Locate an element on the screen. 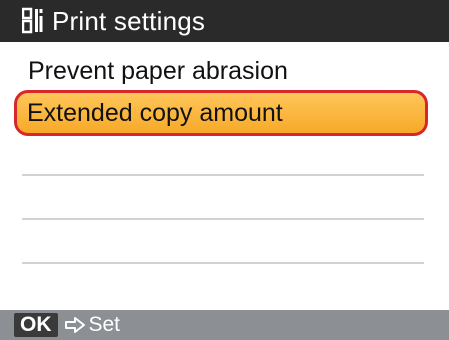 This screenshot has height=340, width=449. menu-item-extended-copy-amount: Extended copy amount is located at coordinates (221, 113).